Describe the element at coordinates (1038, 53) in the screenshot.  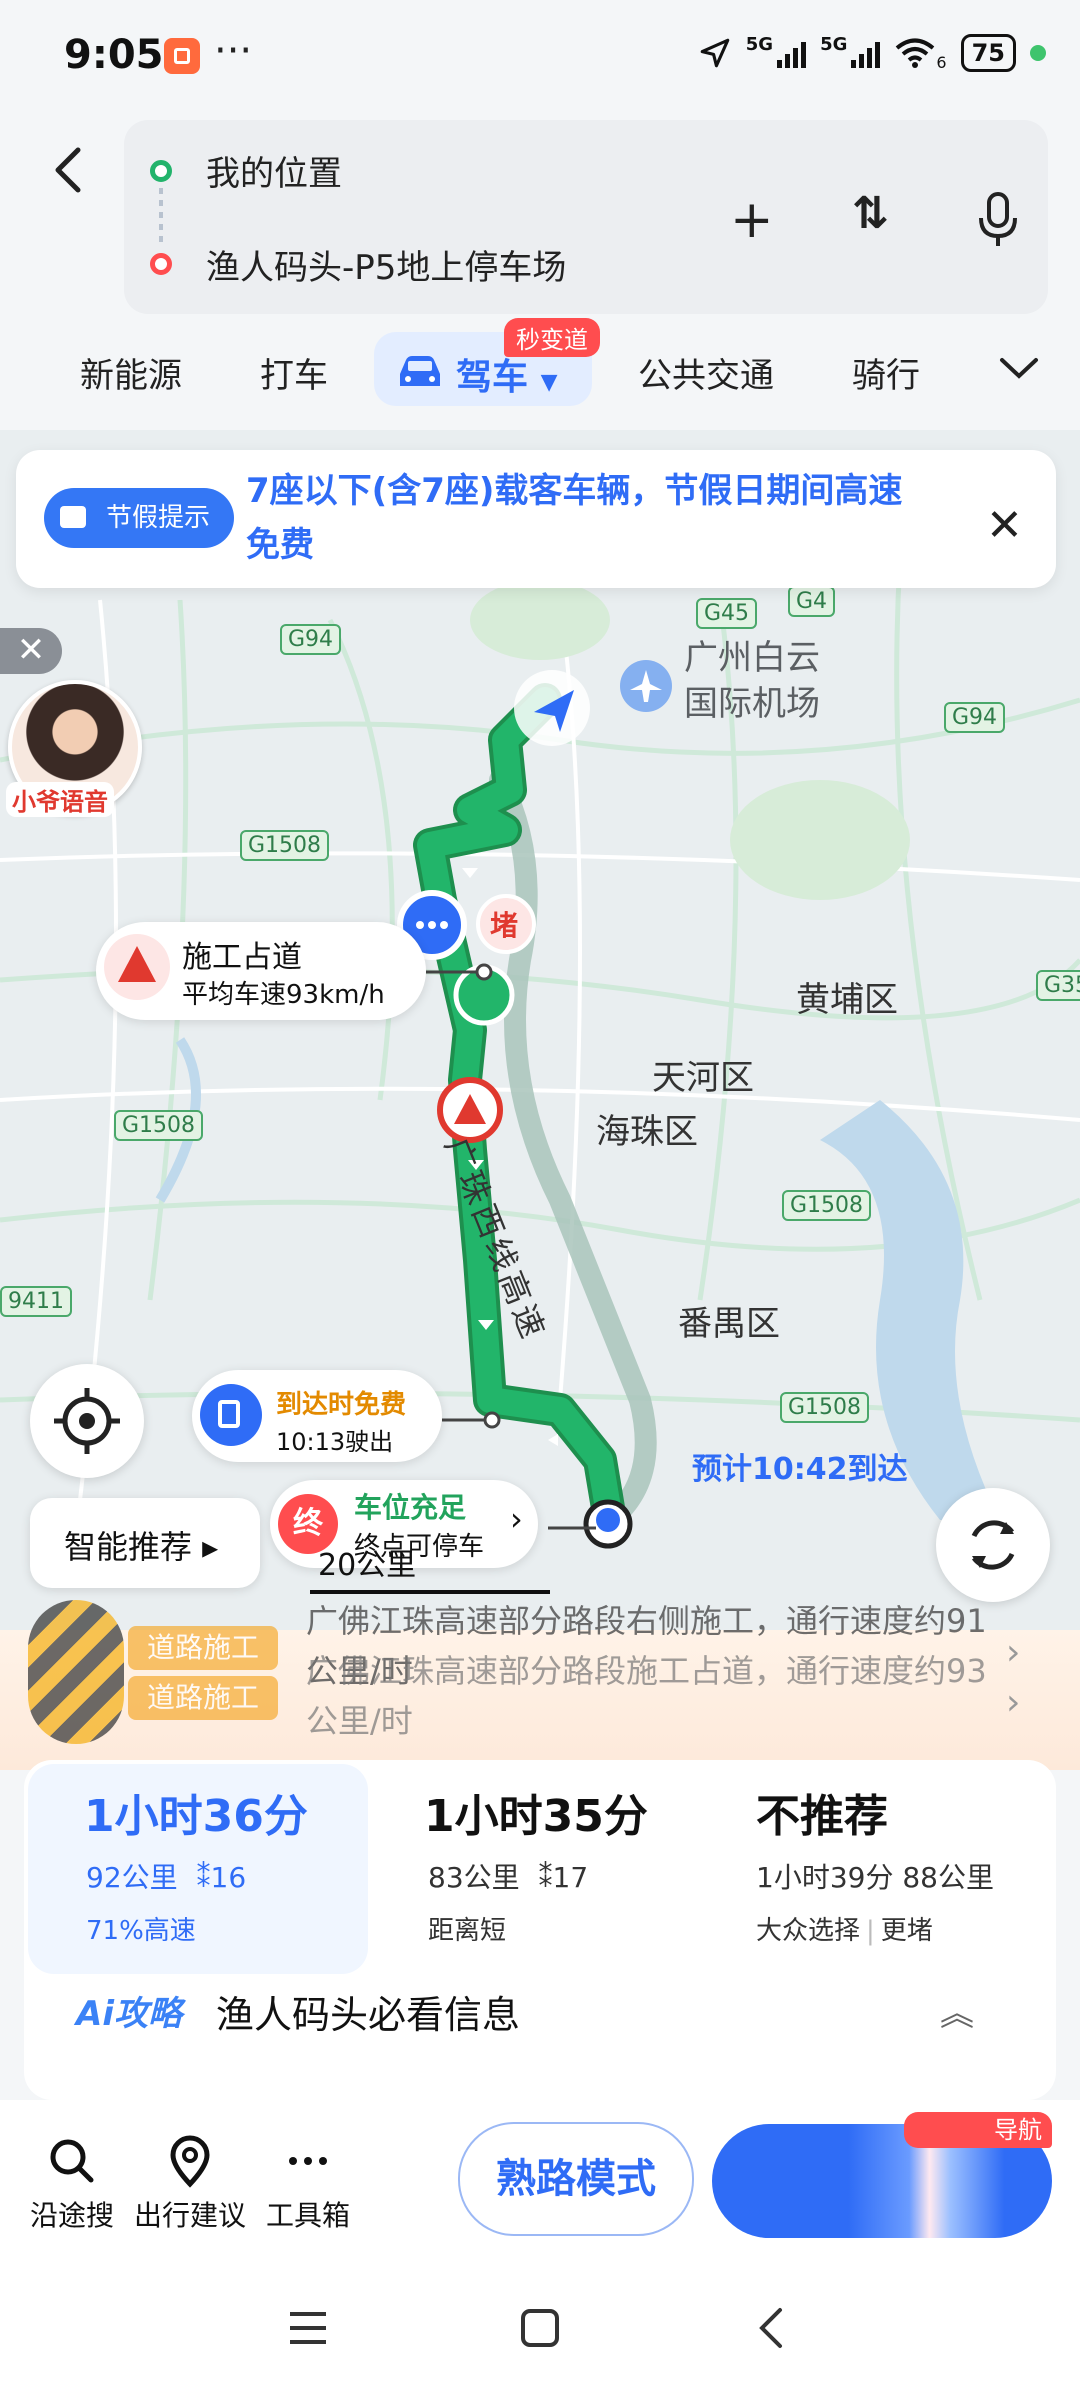
I see `privacy-dot` at that location.